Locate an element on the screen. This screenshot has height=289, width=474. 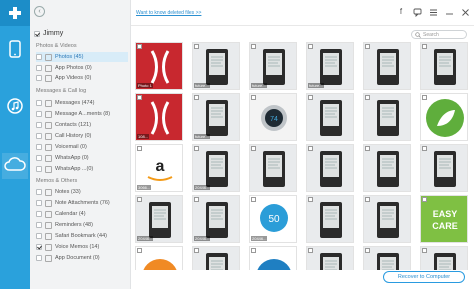
deleted-files-link: Want to know deleted files >> is located at coordinates (168, 13).